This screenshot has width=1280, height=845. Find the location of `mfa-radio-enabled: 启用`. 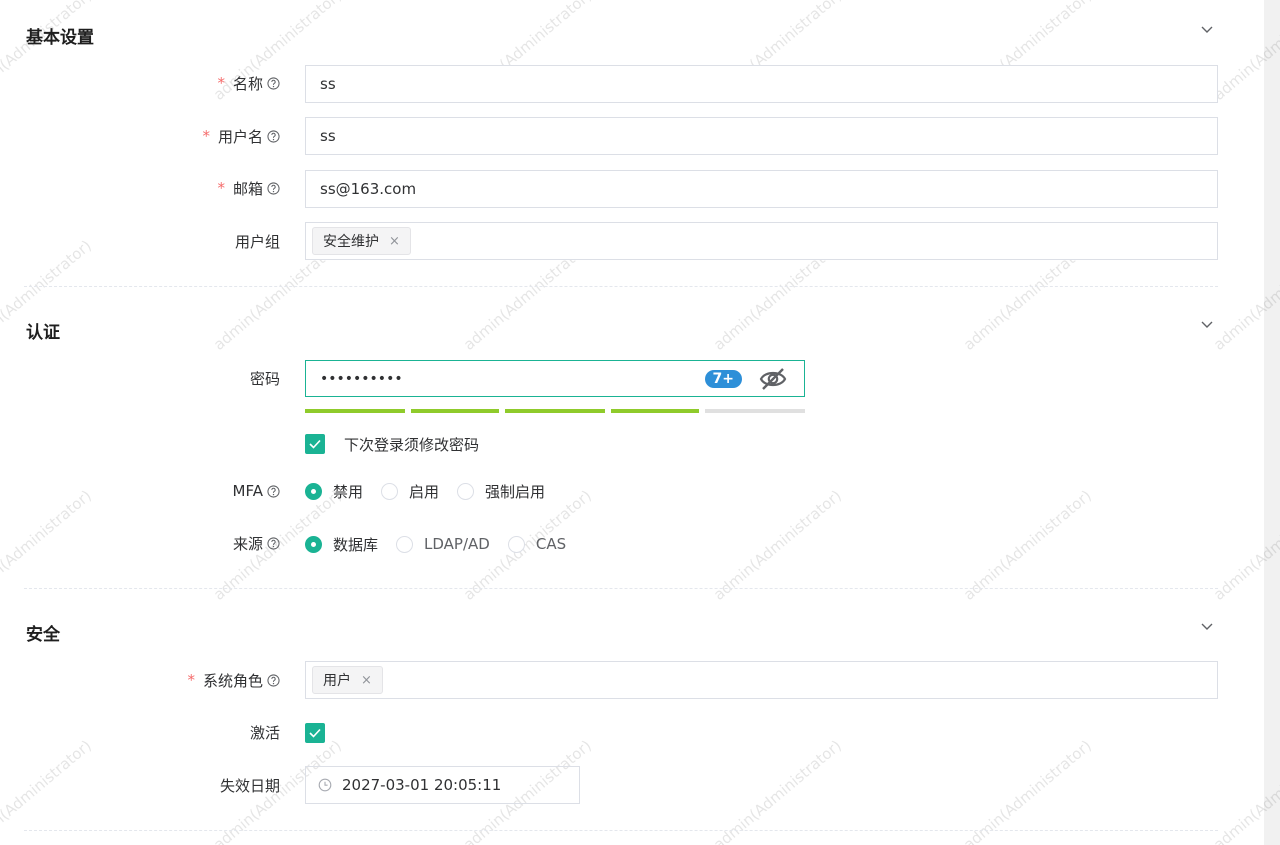

mfa-radio-enabled: 启用 is located at coordinates (410, 491).